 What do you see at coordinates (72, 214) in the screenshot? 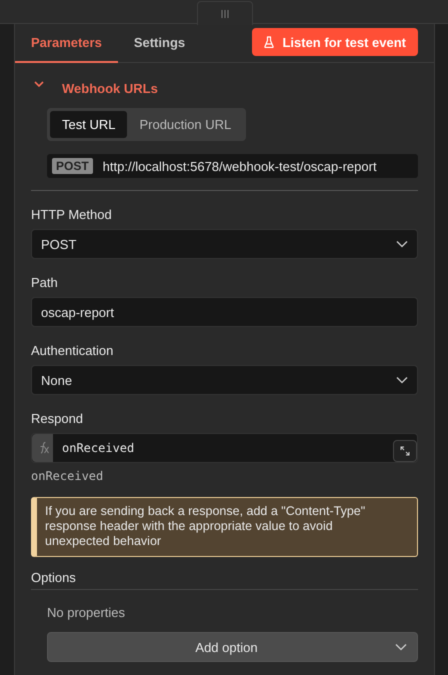
I see `field-label: HTTP Method` at bounding box center [72, 214].